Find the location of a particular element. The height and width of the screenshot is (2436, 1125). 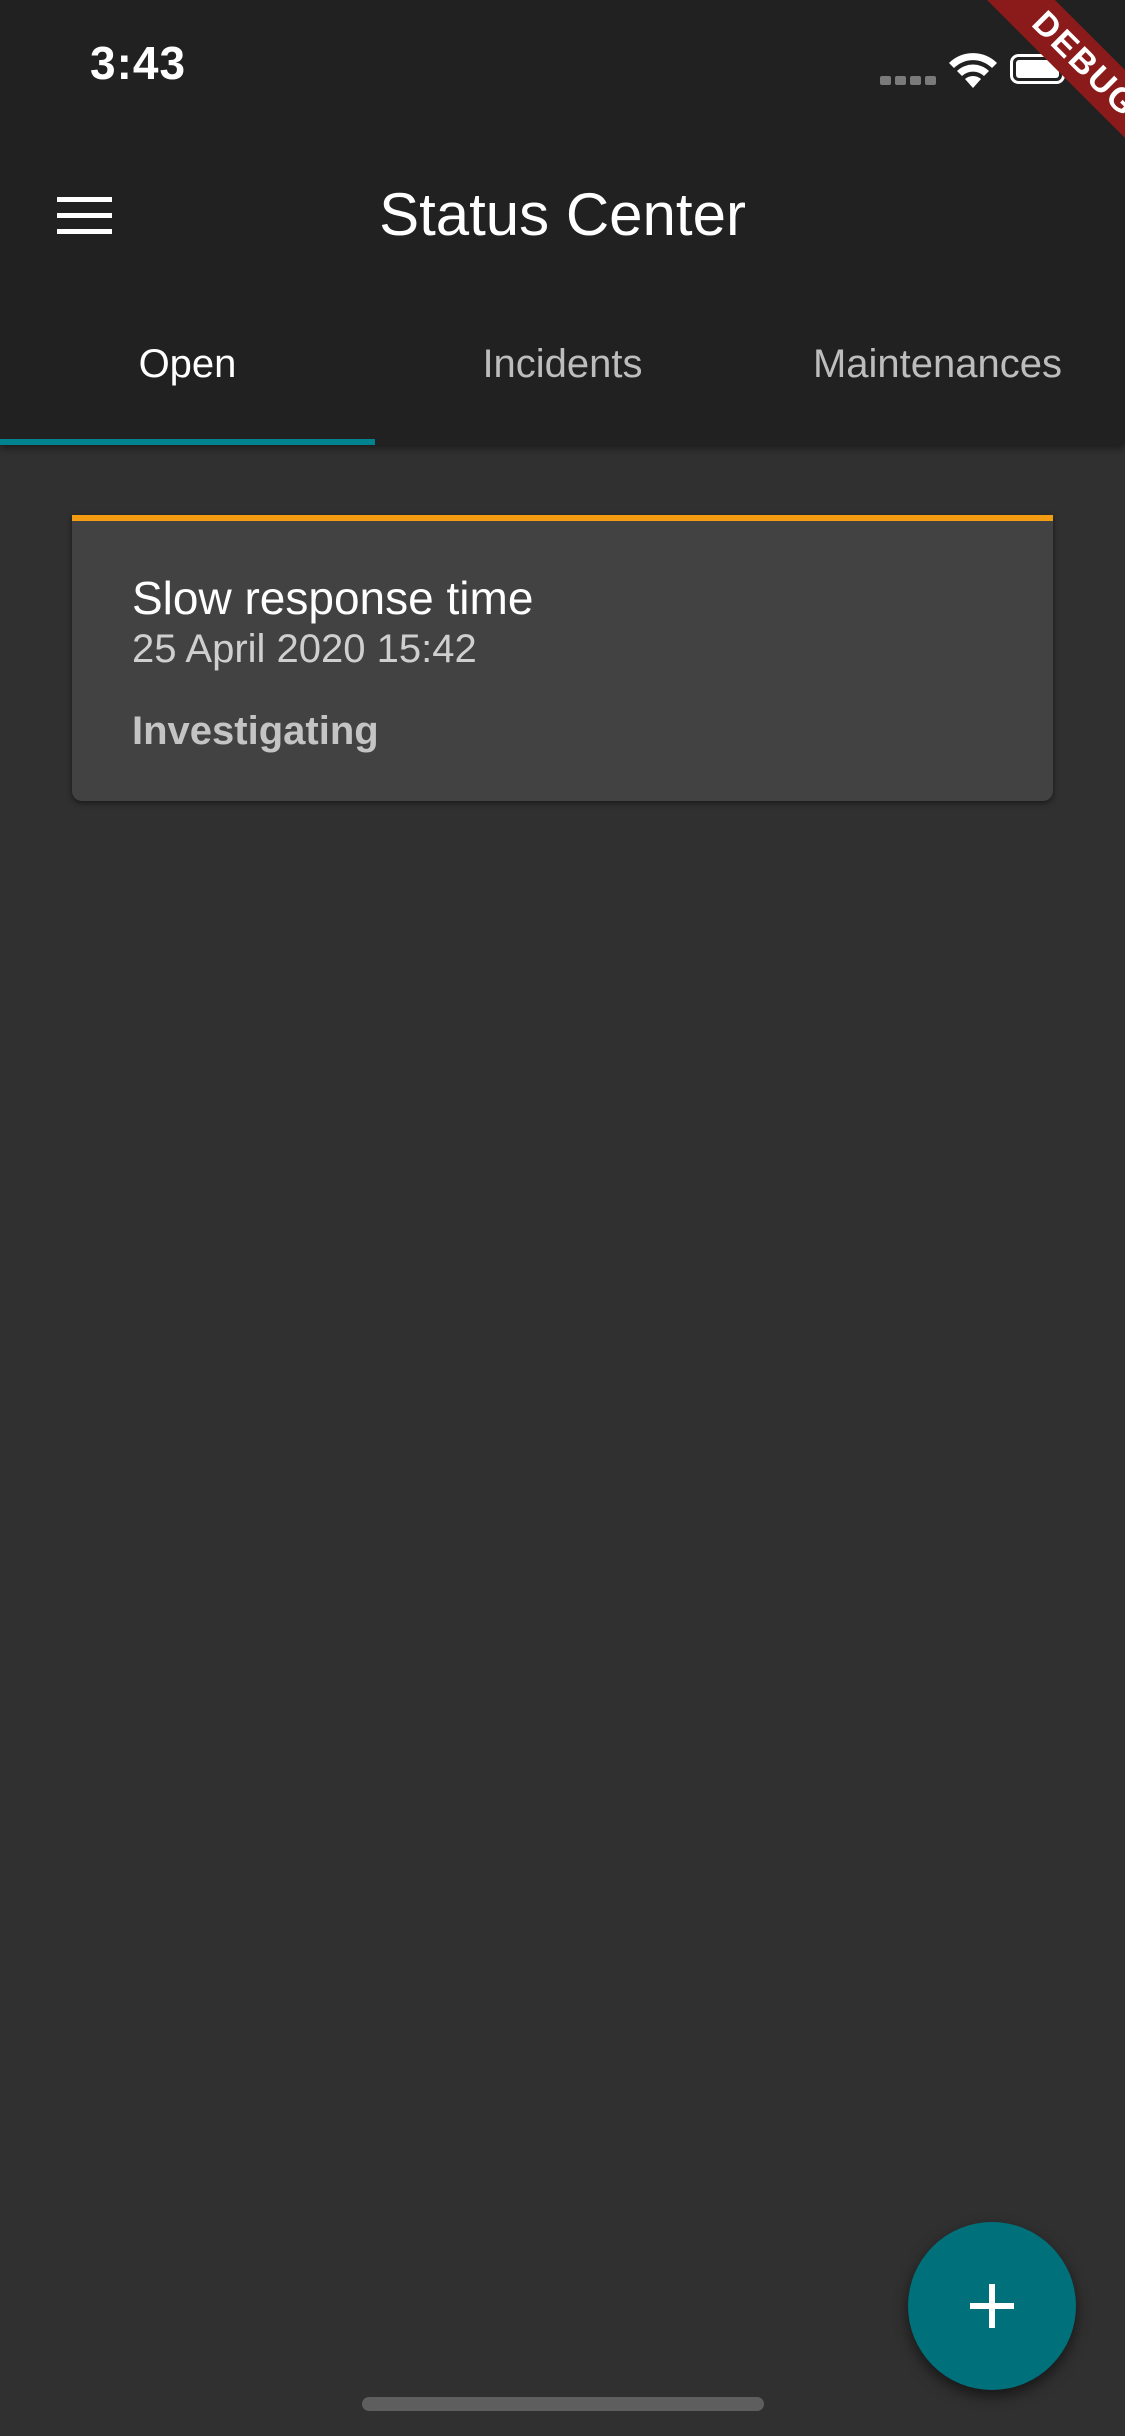

tab-bar: Open Incidents Maintenances is located at coordinates (562, 377).